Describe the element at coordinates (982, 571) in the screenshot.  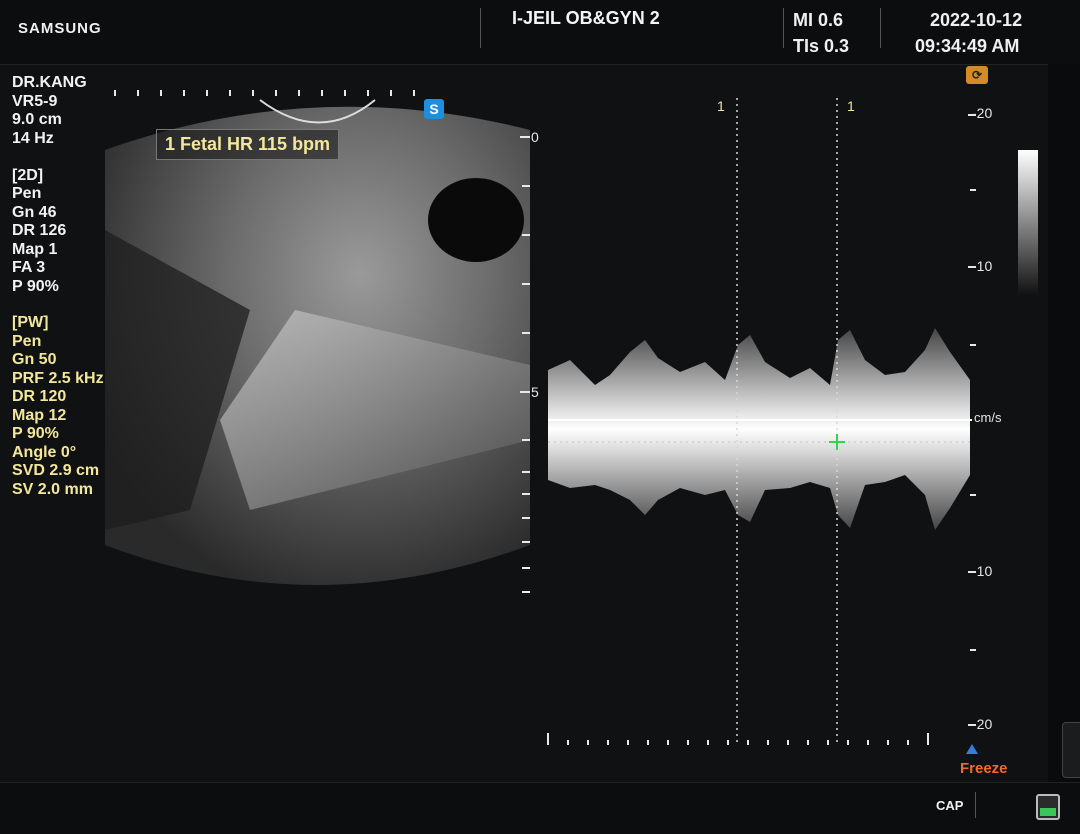
I see `velocity-label-bottom-10: -10` at that location.